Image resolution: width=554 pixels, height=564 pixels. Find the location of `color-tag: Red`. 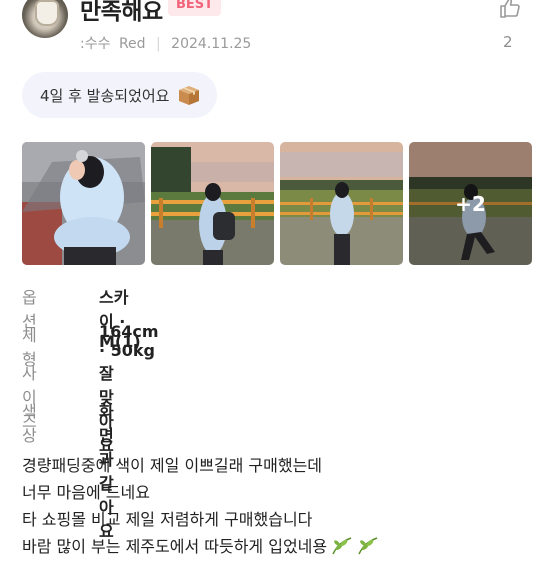

color-tag: Red is located at coordinates (132, 44).